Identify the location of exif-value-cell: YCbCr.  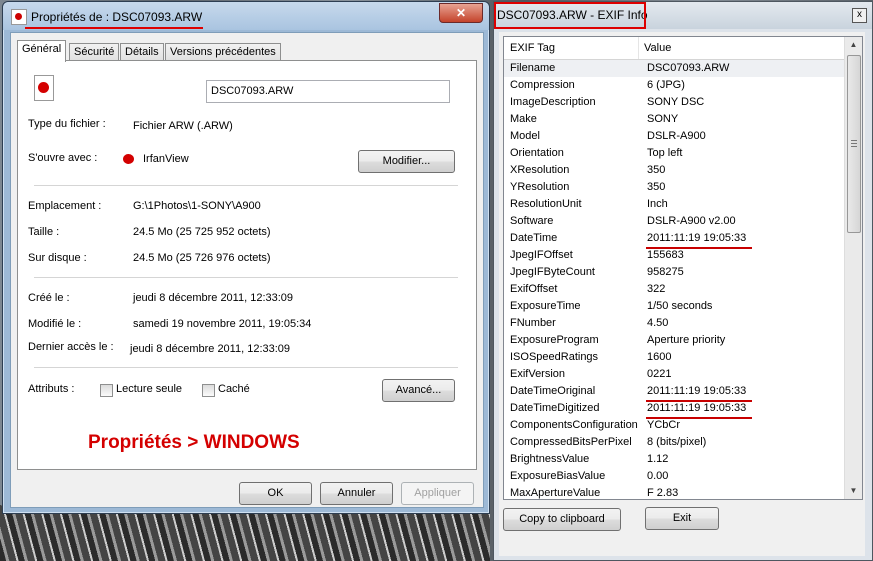
(664, 425).